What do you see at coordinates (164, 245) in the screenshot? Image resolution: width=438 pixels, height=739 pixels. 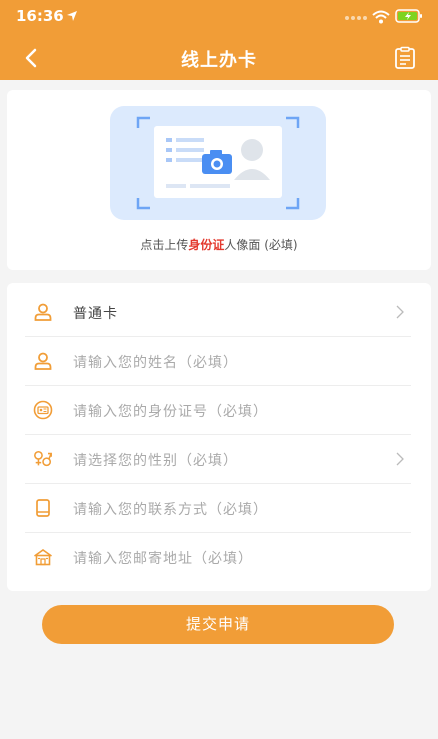 I see `upload-hint-prefix: 点击上传` at bounding box center [164, 245].